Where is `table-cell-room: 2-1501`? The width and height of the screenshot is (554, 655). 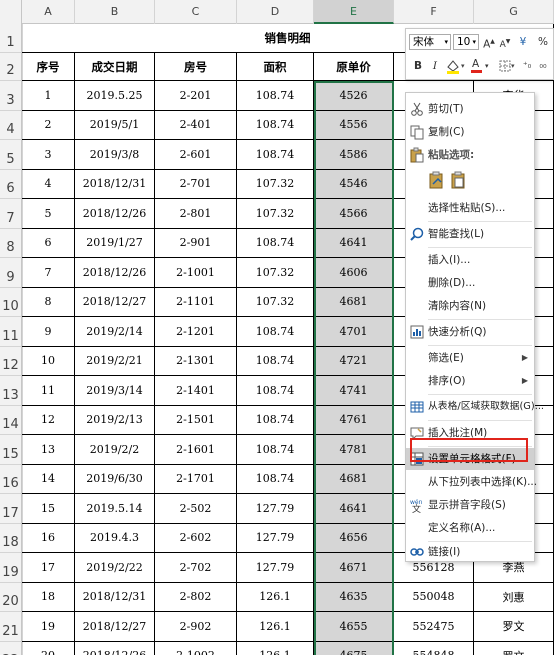
table-cell-room: 2-1501 is located at coordinates (196, 420).